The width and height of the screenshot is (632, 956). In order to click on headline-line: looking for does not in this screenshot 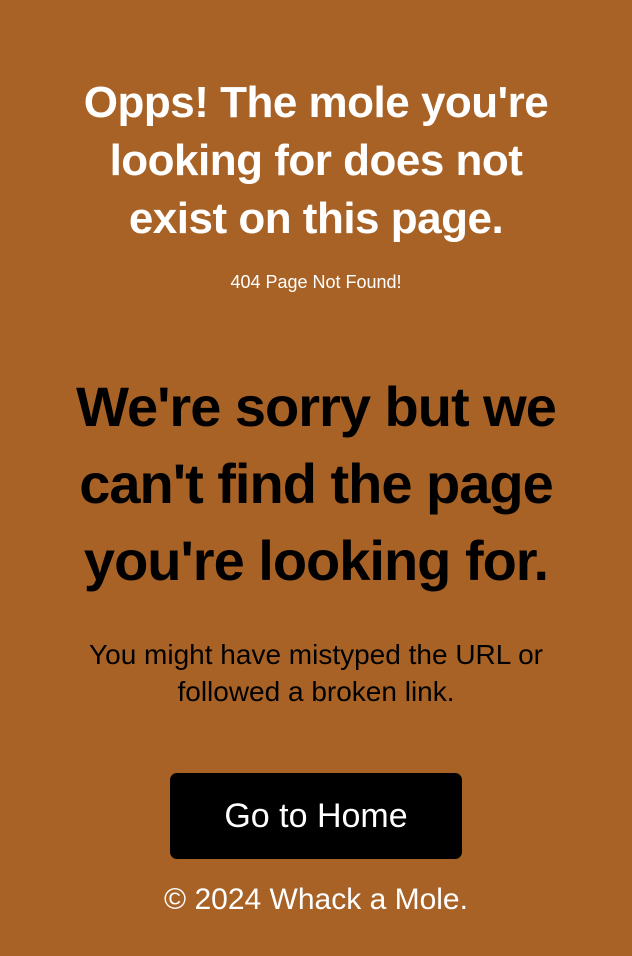, I will do `click(316, 160)`.